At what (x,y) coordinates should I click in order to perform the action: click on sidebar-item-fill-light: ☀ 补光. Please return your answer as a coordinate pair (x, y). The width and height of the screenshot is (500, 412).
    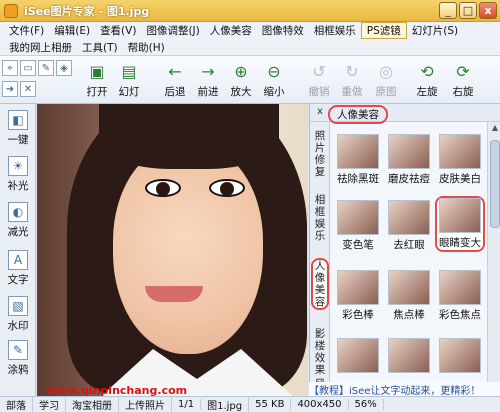
    Looking at the image, I should click on (18, 174).